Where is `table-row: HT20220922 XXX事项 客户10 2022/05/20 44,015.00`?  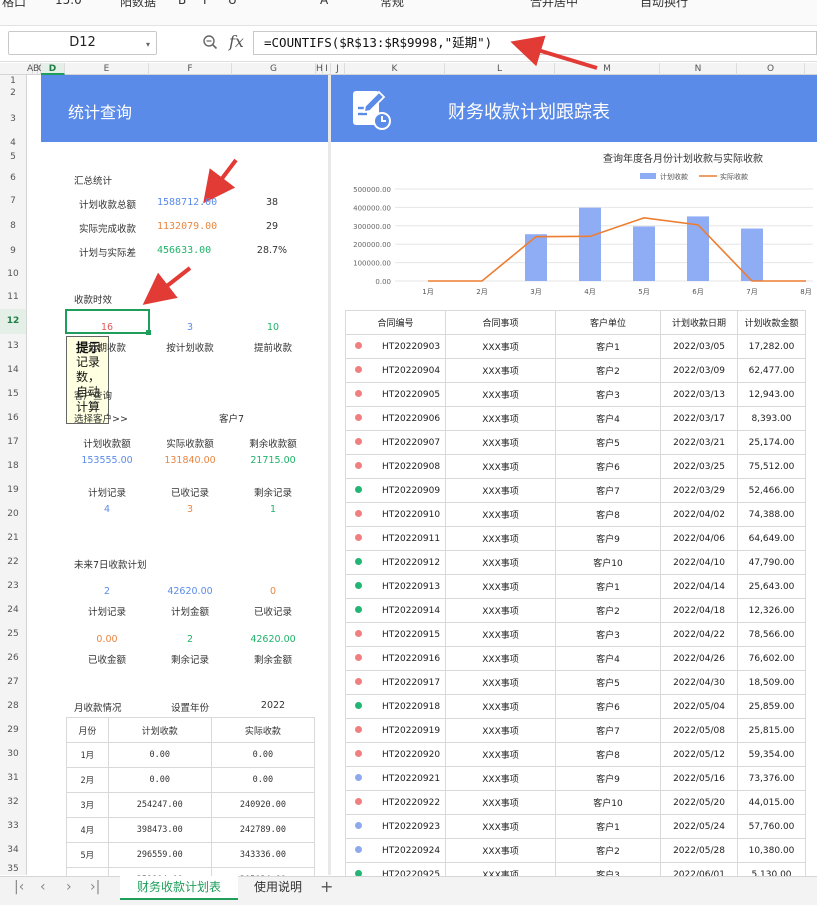
table-row: HT20220922 XXX事项 客户10 2022/05/20 44,015.00 is located at coordinates (575, 802).